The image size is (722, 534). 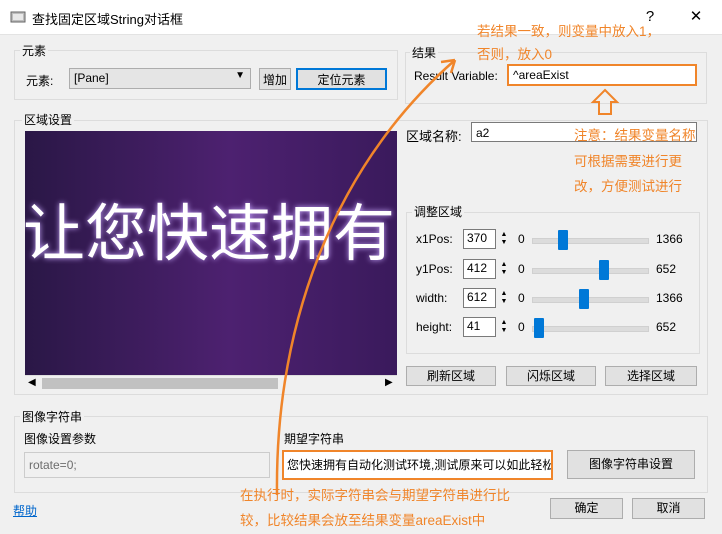 I want to click on adjust-row-label: y1Pos:, so click(x=434, y=269).